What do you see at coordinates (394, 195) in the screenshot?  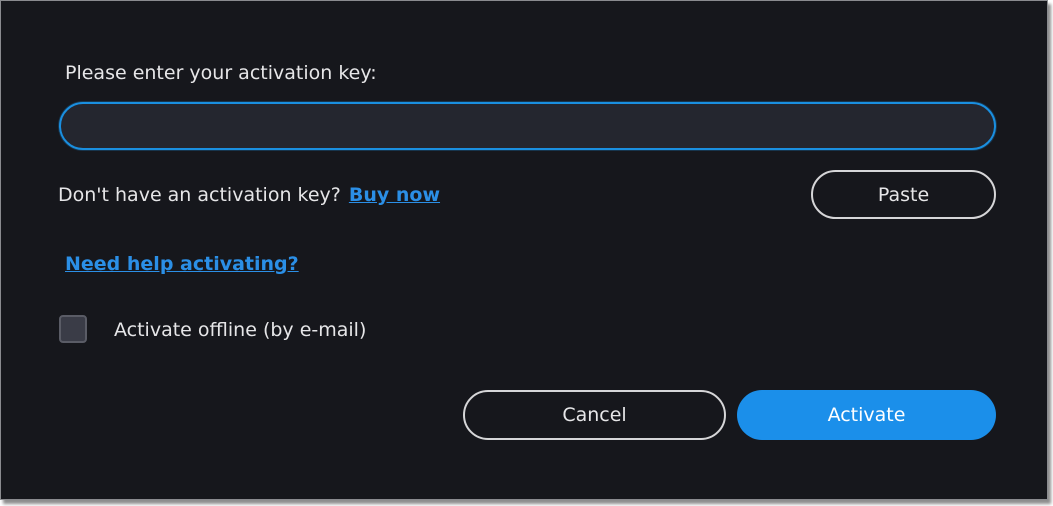 I see `buy-now-link: Buy now` at bounding box center [394, 195].